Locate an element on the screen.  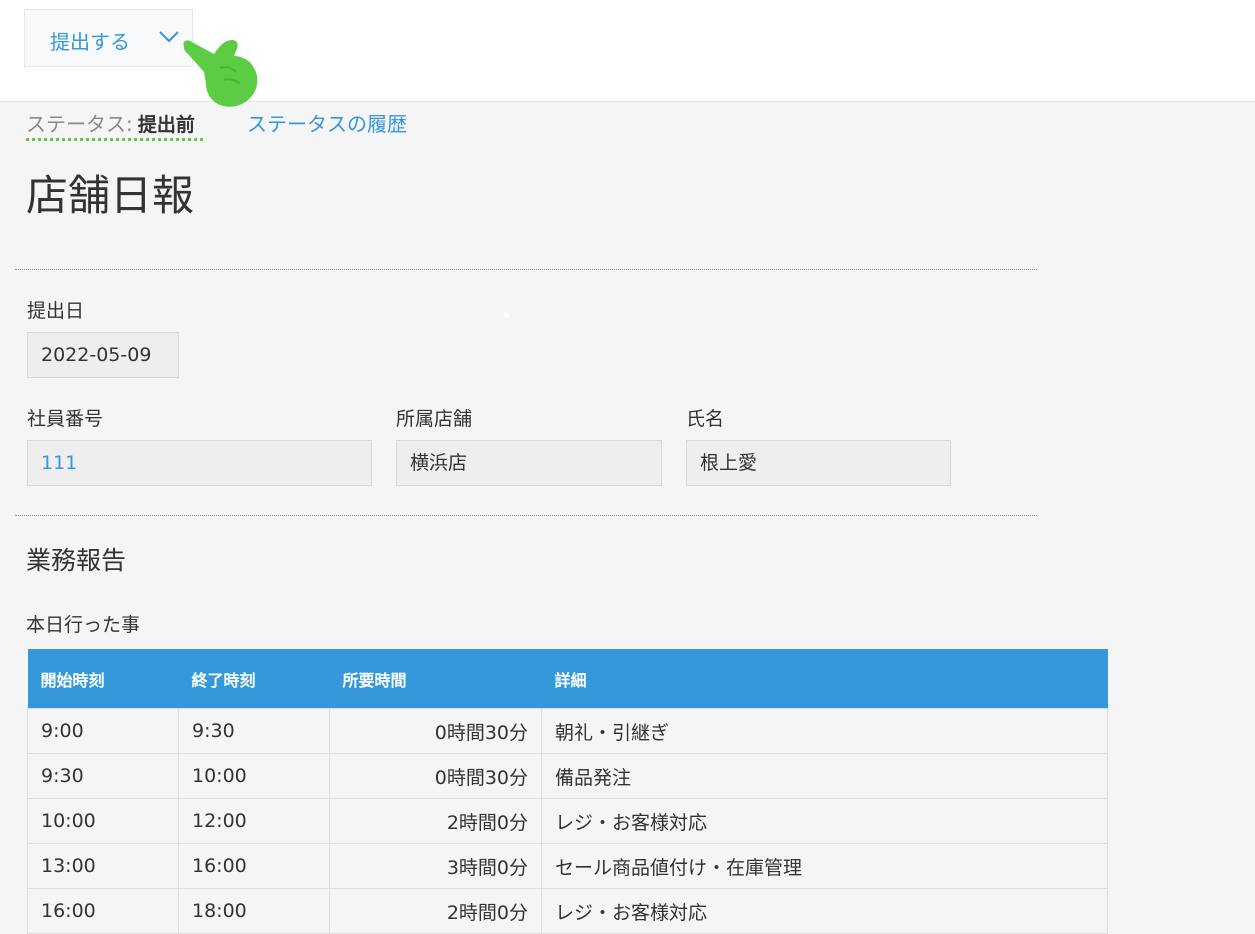
submit-date-value: 2022-05-09 is located at coordinates (103, 355).